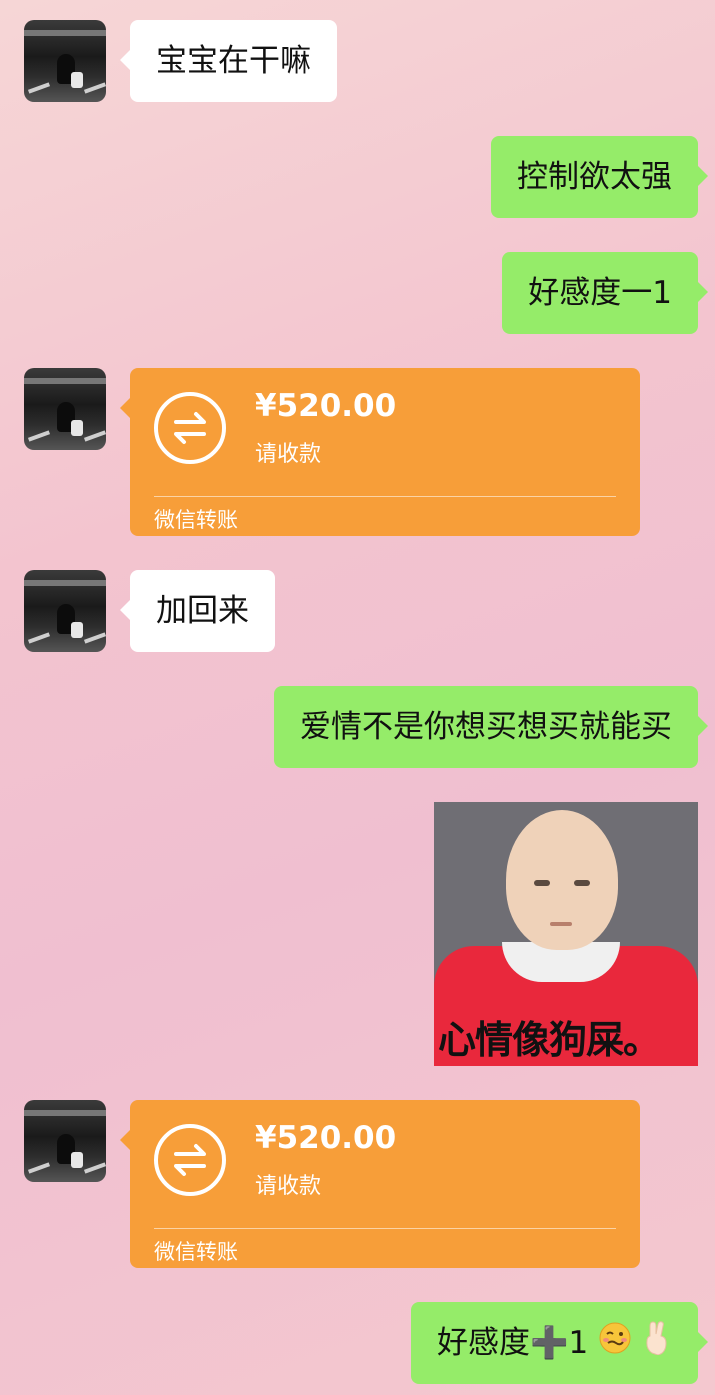  What do you see at coordinates (512, 1343) in the screenshot?
I see `message-text: 好感度➕1` at bounding box center [512, 1343].